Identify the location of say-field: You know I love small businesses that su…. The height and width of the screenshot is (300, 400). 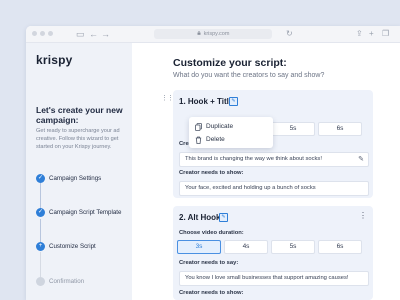
(274, 278).